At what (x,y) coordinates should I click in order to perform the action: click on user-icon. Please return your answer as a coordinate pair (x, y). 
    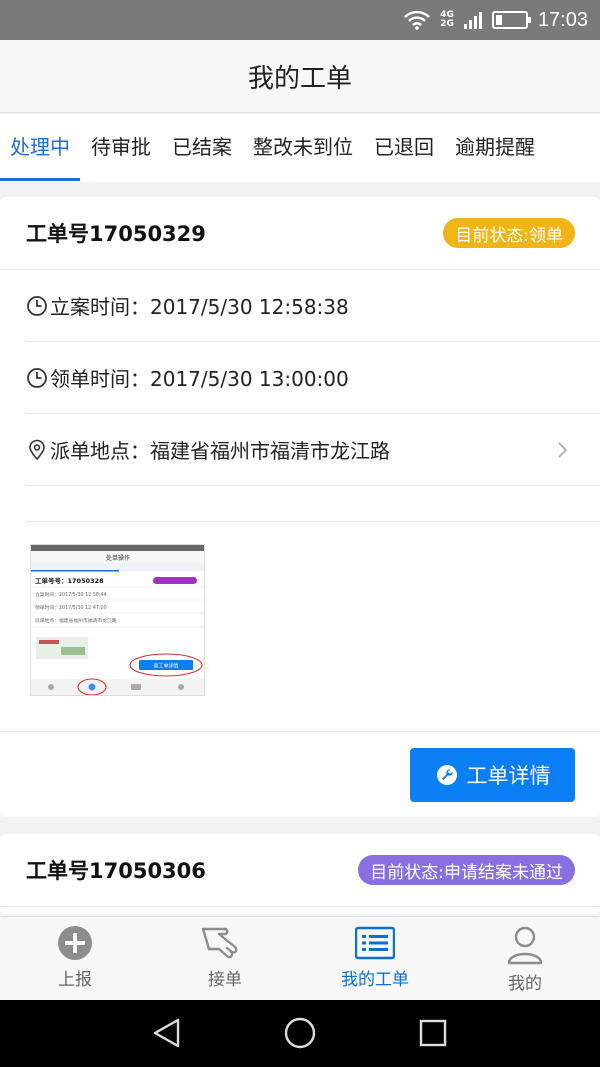
    Looking at the image, I should click on (525, 945).